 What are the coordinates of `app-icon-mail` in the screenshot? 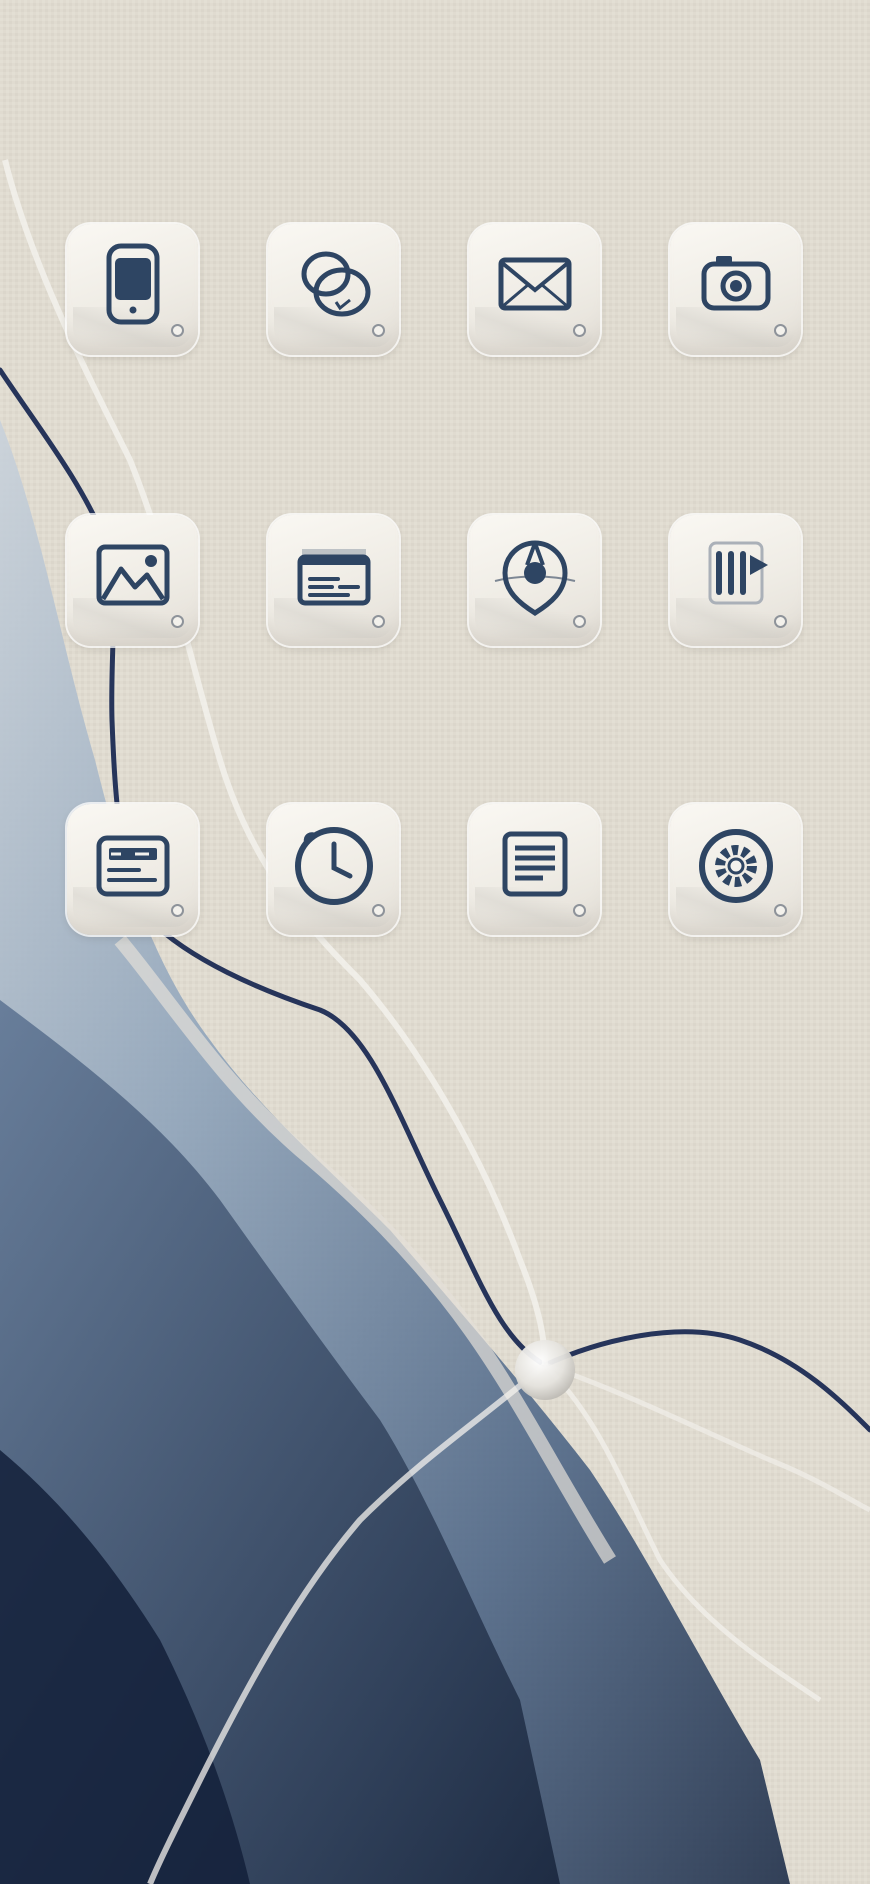 It's located at (534, 289).